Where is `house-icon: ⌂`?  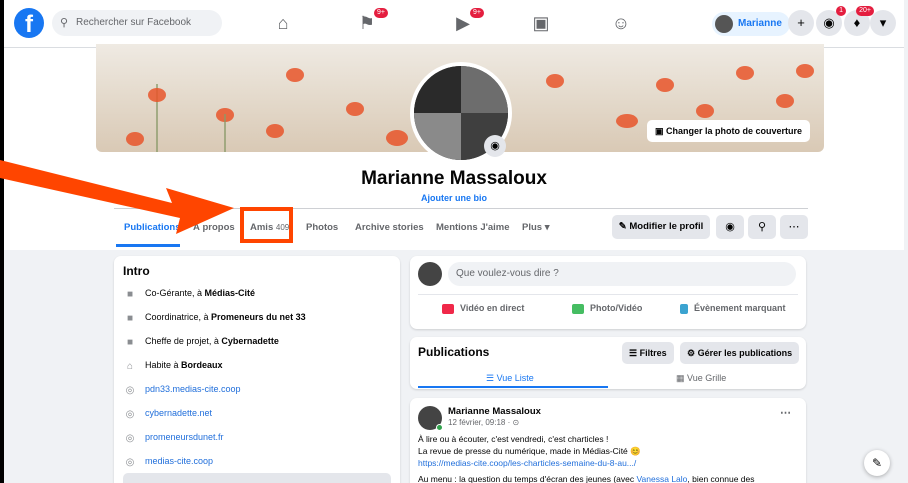
house-icon: ⌂ is located at coordinates (130, 366).